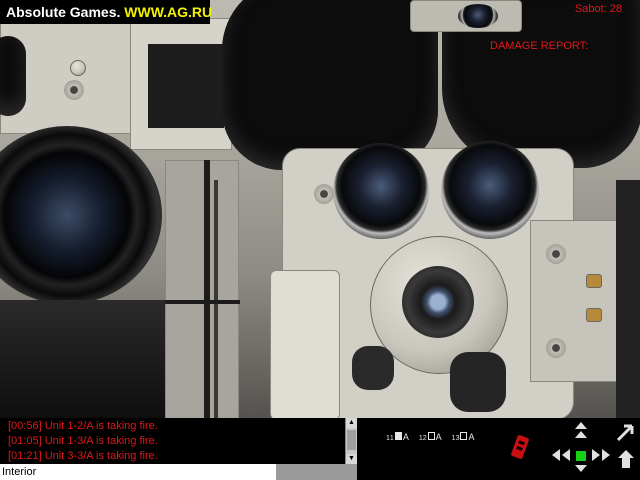  What do you see at coordinates (74, 90) in the screenshot?
I see `wall-bolt` at bounding box center [74, 90].